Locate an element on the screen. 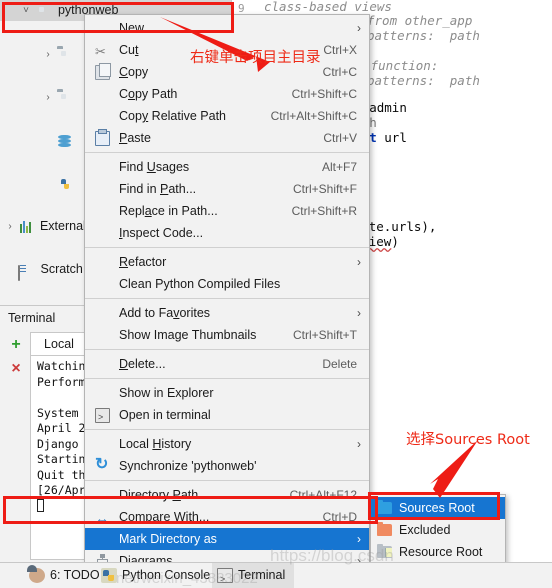 The height and width of the screenshot is (588, 552). menu-item-label: Paste is located at coordinates (135, 138).